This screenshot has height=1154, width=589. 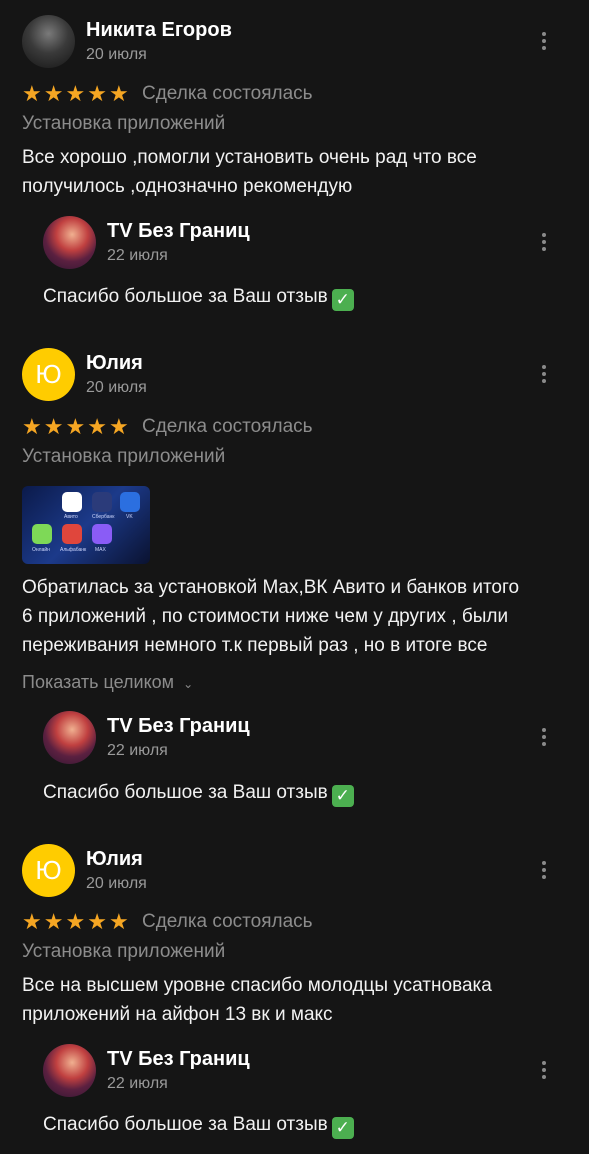 I want to click on avatar, so click(x=48, y=41).